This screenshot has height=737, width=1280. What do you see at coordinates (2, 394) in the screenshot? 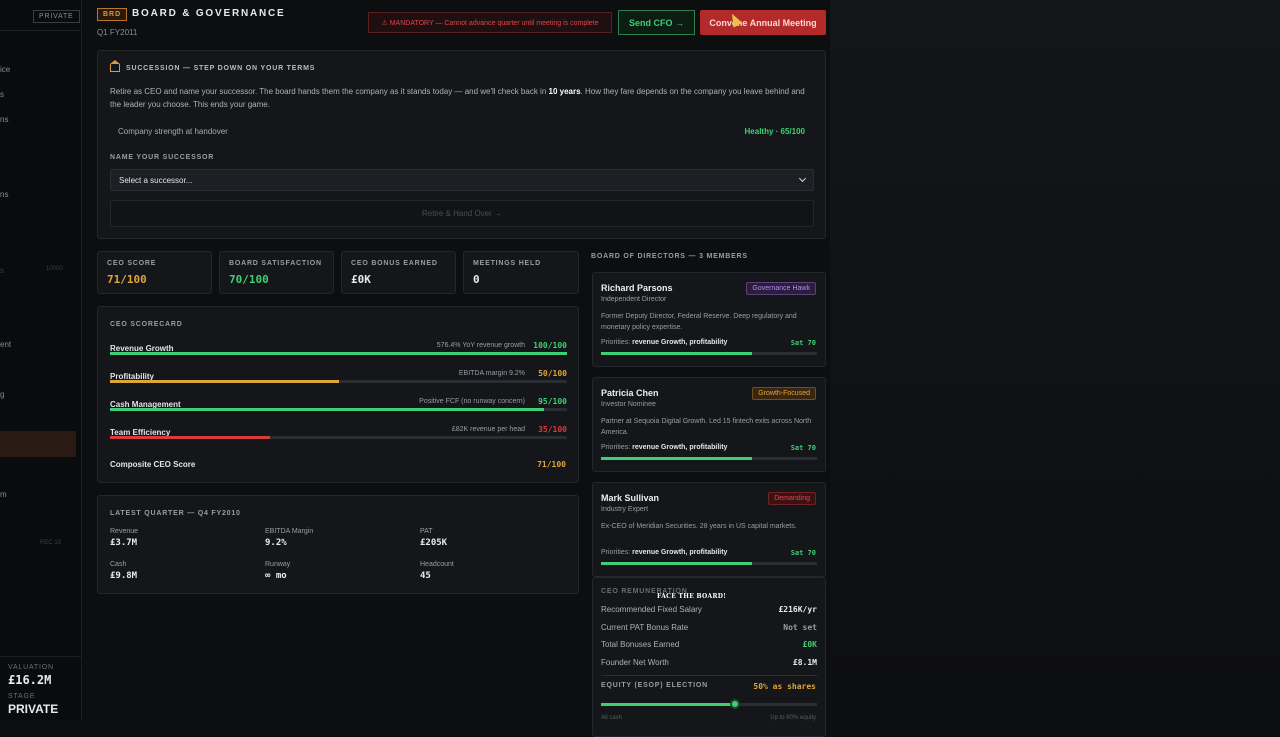
I see `sidebar-item-fragment: g` at bounding box center [2, 394].